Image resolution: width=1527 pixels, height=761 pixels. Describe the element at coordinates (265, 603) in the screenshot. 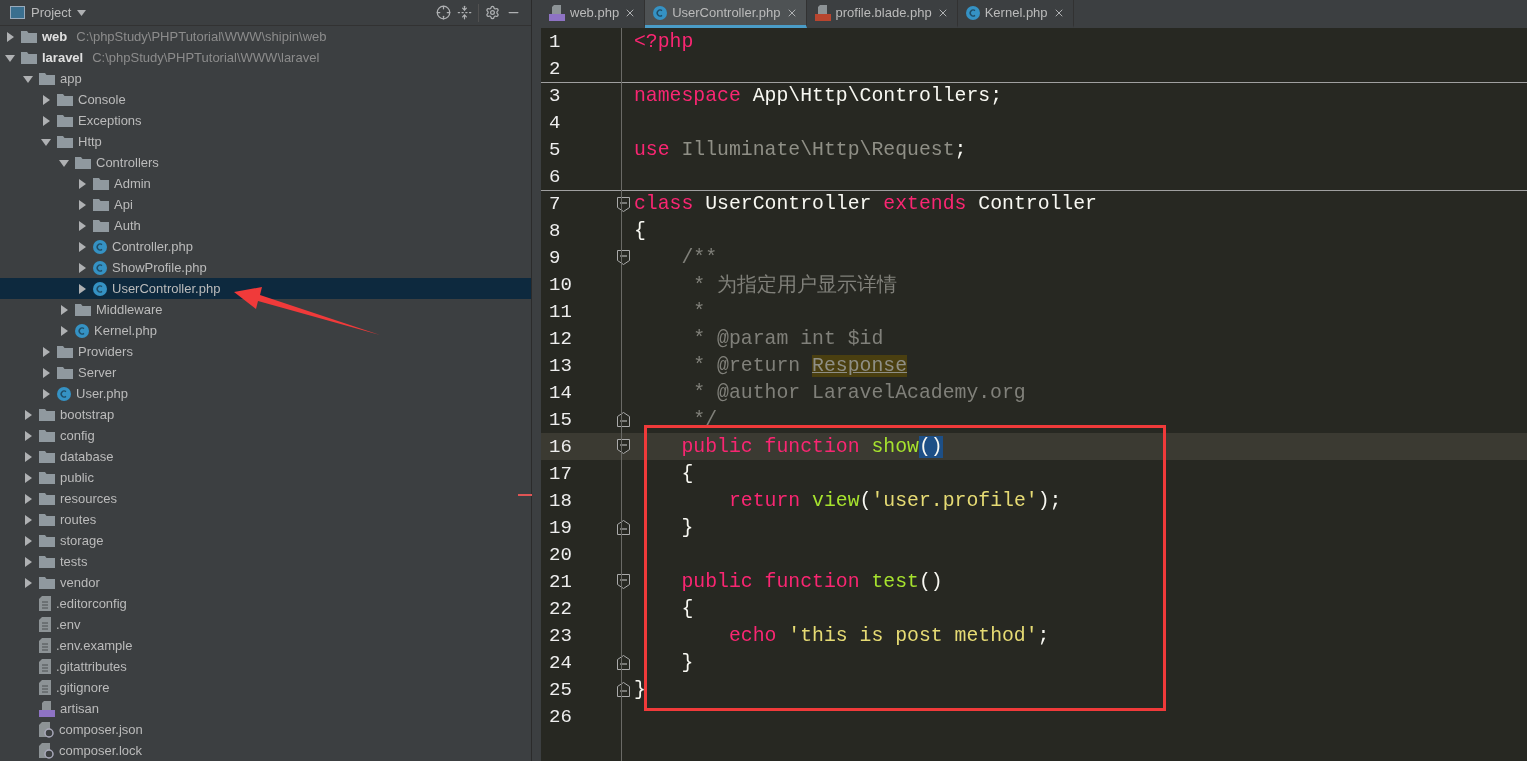

I see `tree-item: .editorconfig` at that location.